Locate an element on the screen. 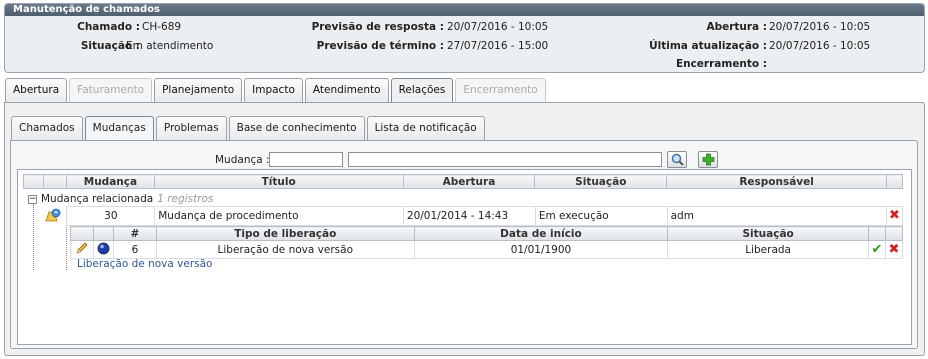 This screenshot has height=359, width=928. mudanca-desc-input is located at coordinates (505, 159).